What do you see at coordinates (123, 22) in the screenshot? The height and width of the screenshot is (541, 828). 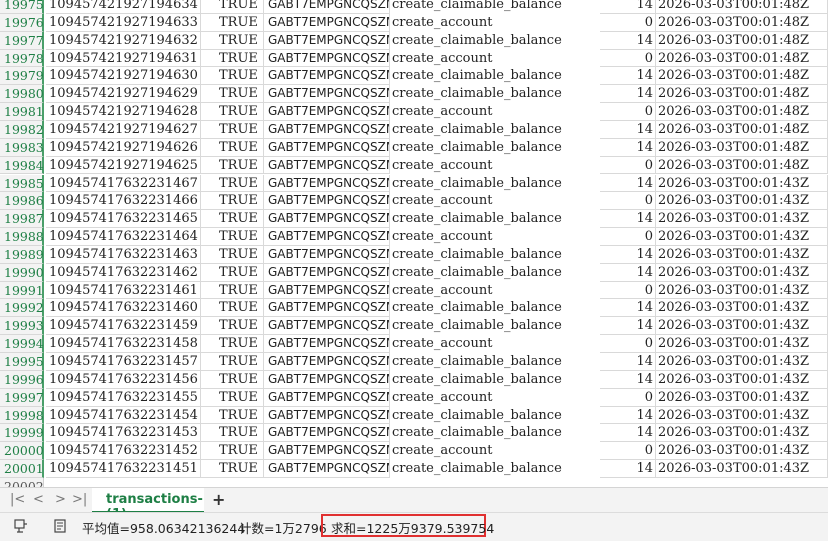 I see `cell-transaction-id: 109457421927194633` at bounding box center [123, 22].